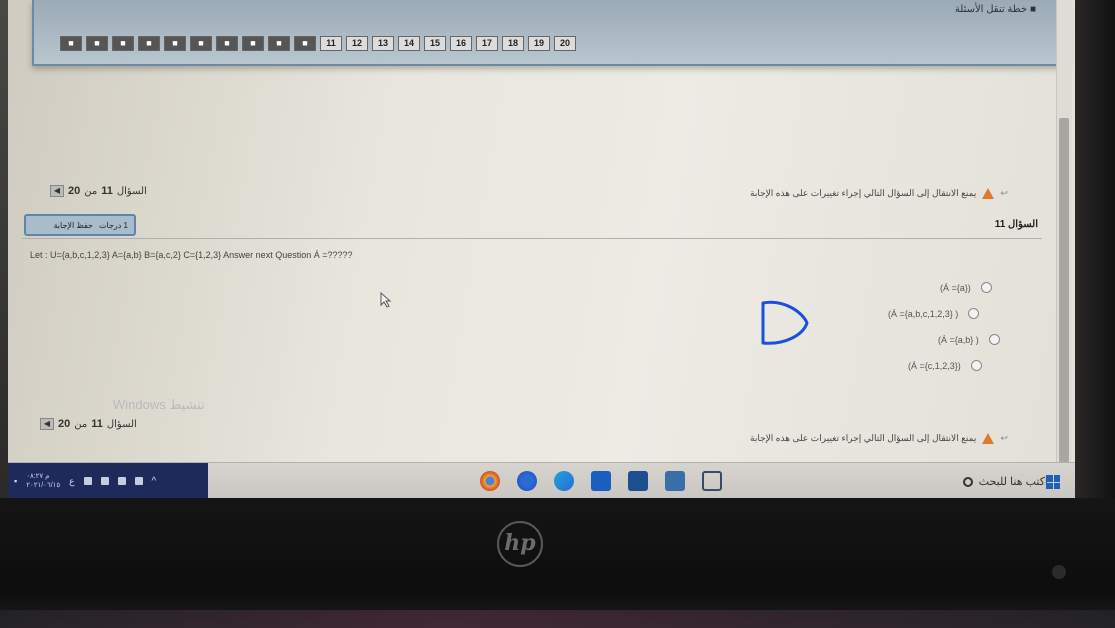  Describe the element at coordinates (318, 43) in the screenshot. I see `question-buttons: ■ ■ ■ ■ ■ ■ ■ ■ ■ ■ 11 12 13 14 15 16 17 18 19 20` at that location.